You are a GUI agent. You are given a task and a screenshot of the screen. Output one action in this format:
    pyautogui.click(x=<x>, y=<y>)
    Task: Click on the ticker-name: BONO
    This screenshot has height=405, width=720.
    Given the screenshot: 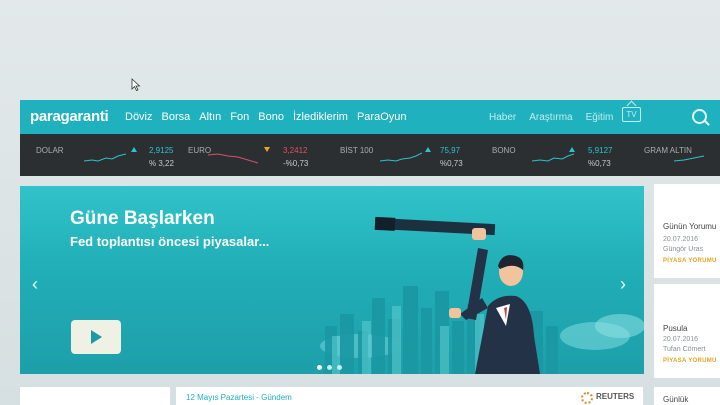 What is the action you would take?
    pyautogui.click(x=504, y=150)
    